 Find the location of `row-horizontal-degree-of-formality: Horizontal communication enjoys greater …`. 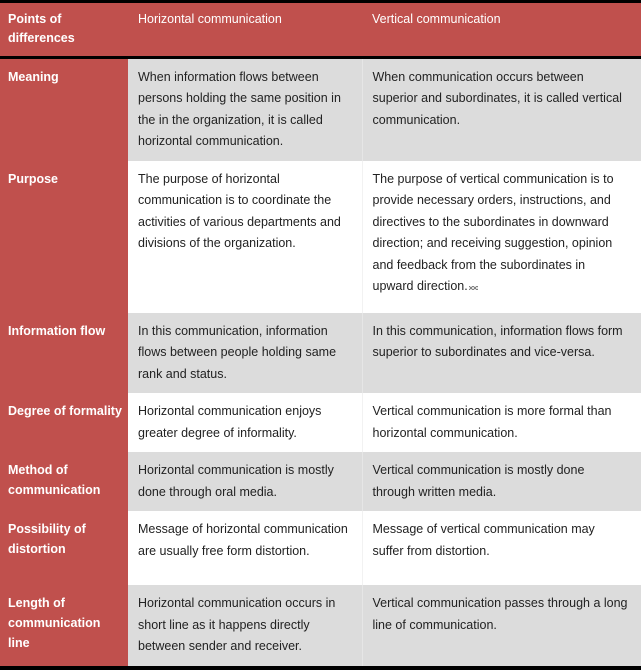

row-horizontal-degree-of-formality: Horizontal communication enjoys greater … is located at coordinates (245, 423).